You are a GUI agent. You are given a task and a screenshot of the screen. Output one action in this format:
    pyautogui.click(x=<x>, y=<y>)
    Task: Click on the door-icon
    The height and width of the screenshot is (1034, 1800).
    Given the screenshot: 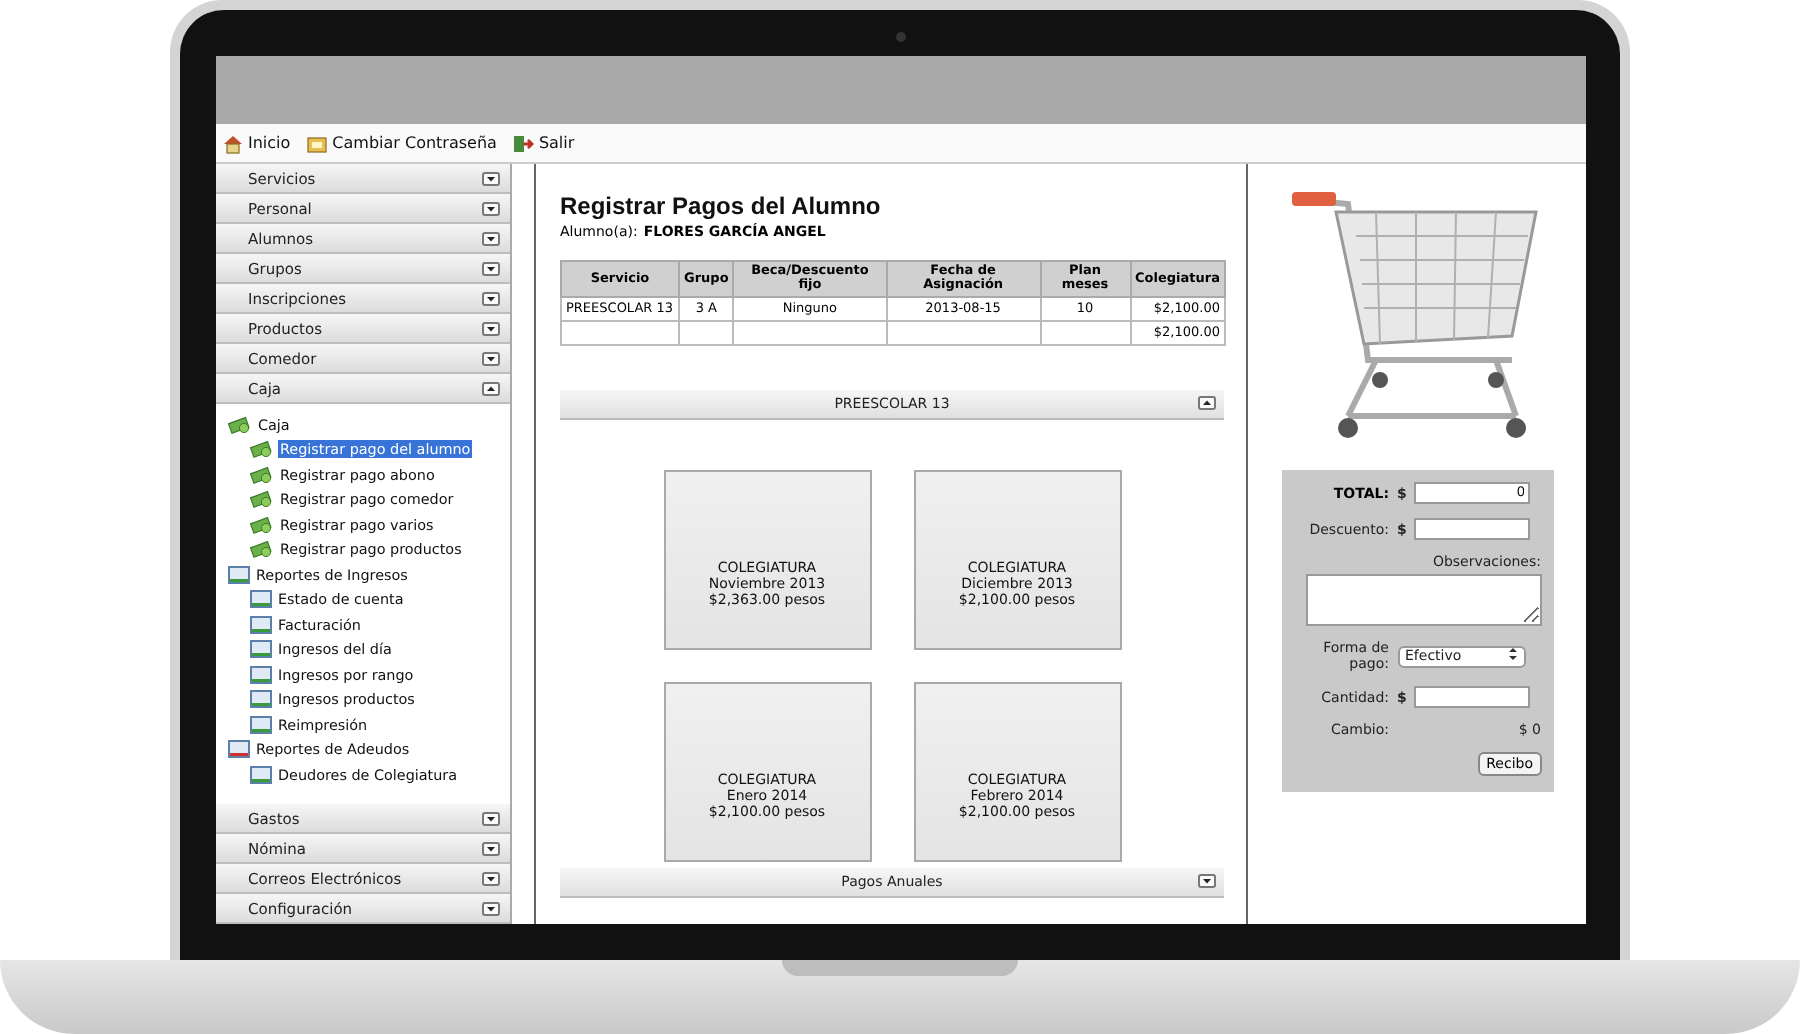 What is the action you would take?
    pyautogui.click(x=523, y=143)
    